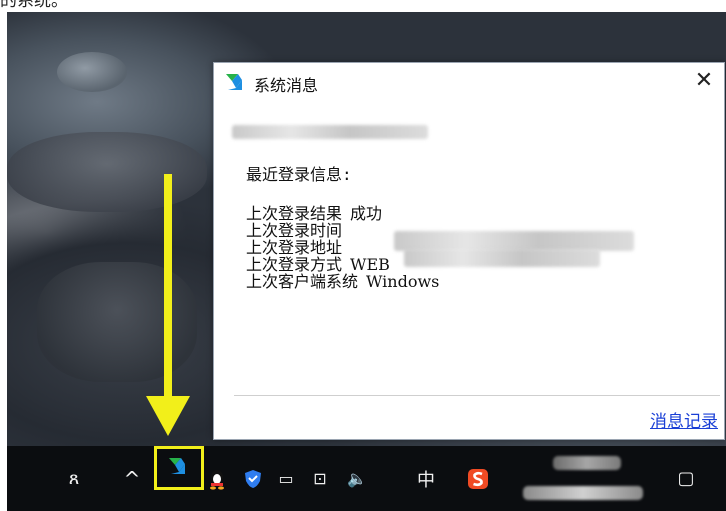  Describe the element at coordinates (502, 258) in the screenshot. I see `redacted-login-address` at that location.